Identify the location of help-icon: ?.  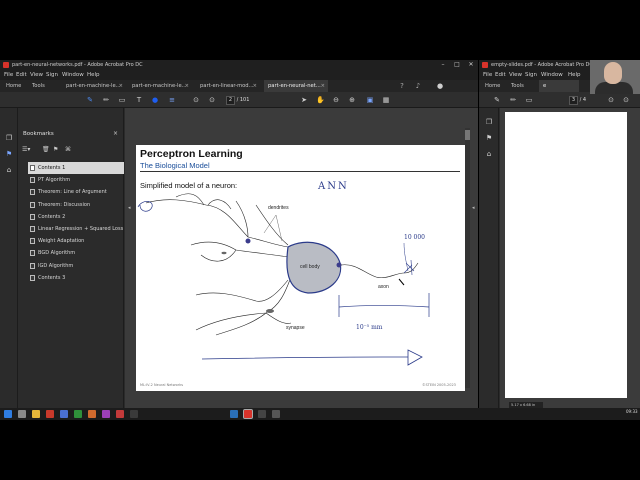
(402, 86).